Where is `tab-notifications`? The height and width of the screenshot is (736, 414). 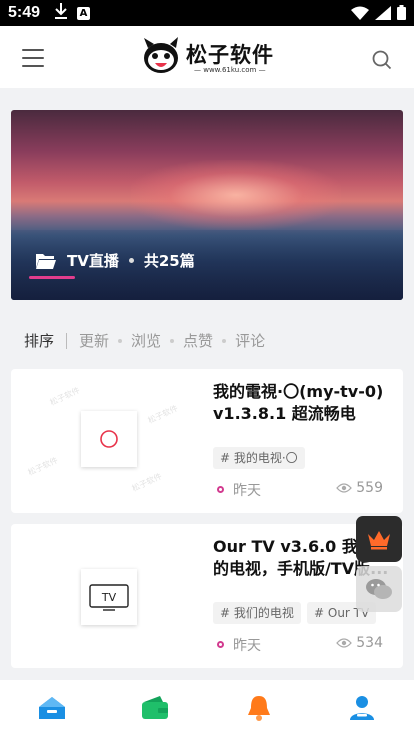
tab-notifications is located at coordinates (259, 708).